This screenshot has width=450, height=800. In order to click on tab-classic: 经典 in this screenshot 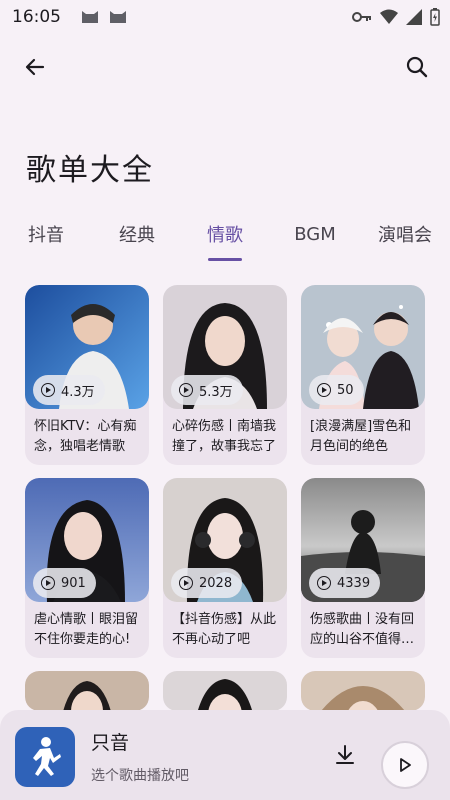, I will do `click(137, 234)`.